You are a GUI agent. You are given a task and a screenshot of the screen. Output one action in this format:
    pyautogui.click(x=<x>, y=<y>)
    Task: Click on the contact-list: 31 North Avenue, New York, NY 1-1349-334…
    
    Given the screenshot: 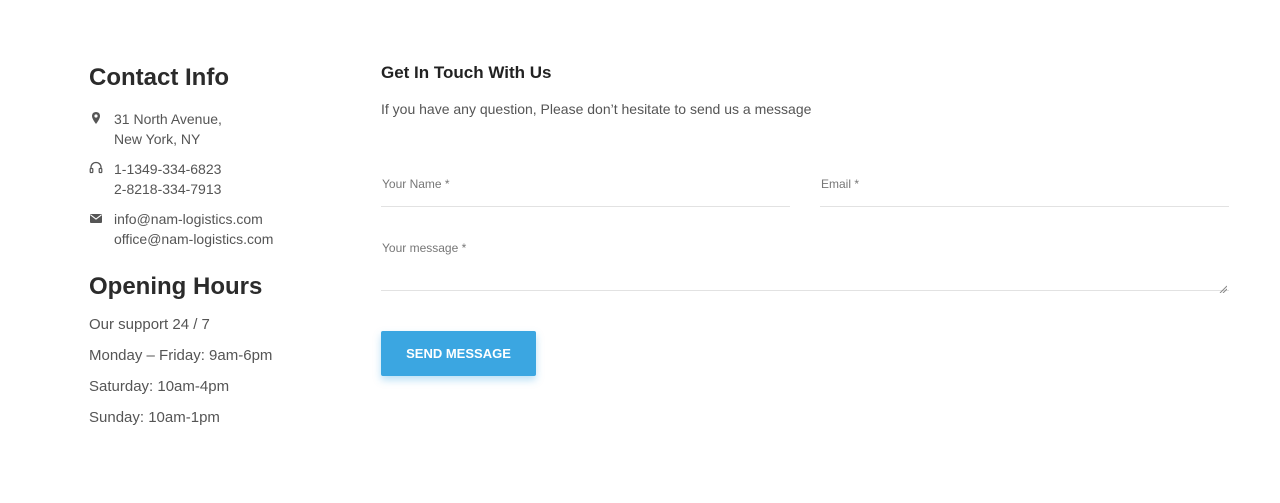 What is the action you would take?
    pyautogui.click(x=219, y=179)
    